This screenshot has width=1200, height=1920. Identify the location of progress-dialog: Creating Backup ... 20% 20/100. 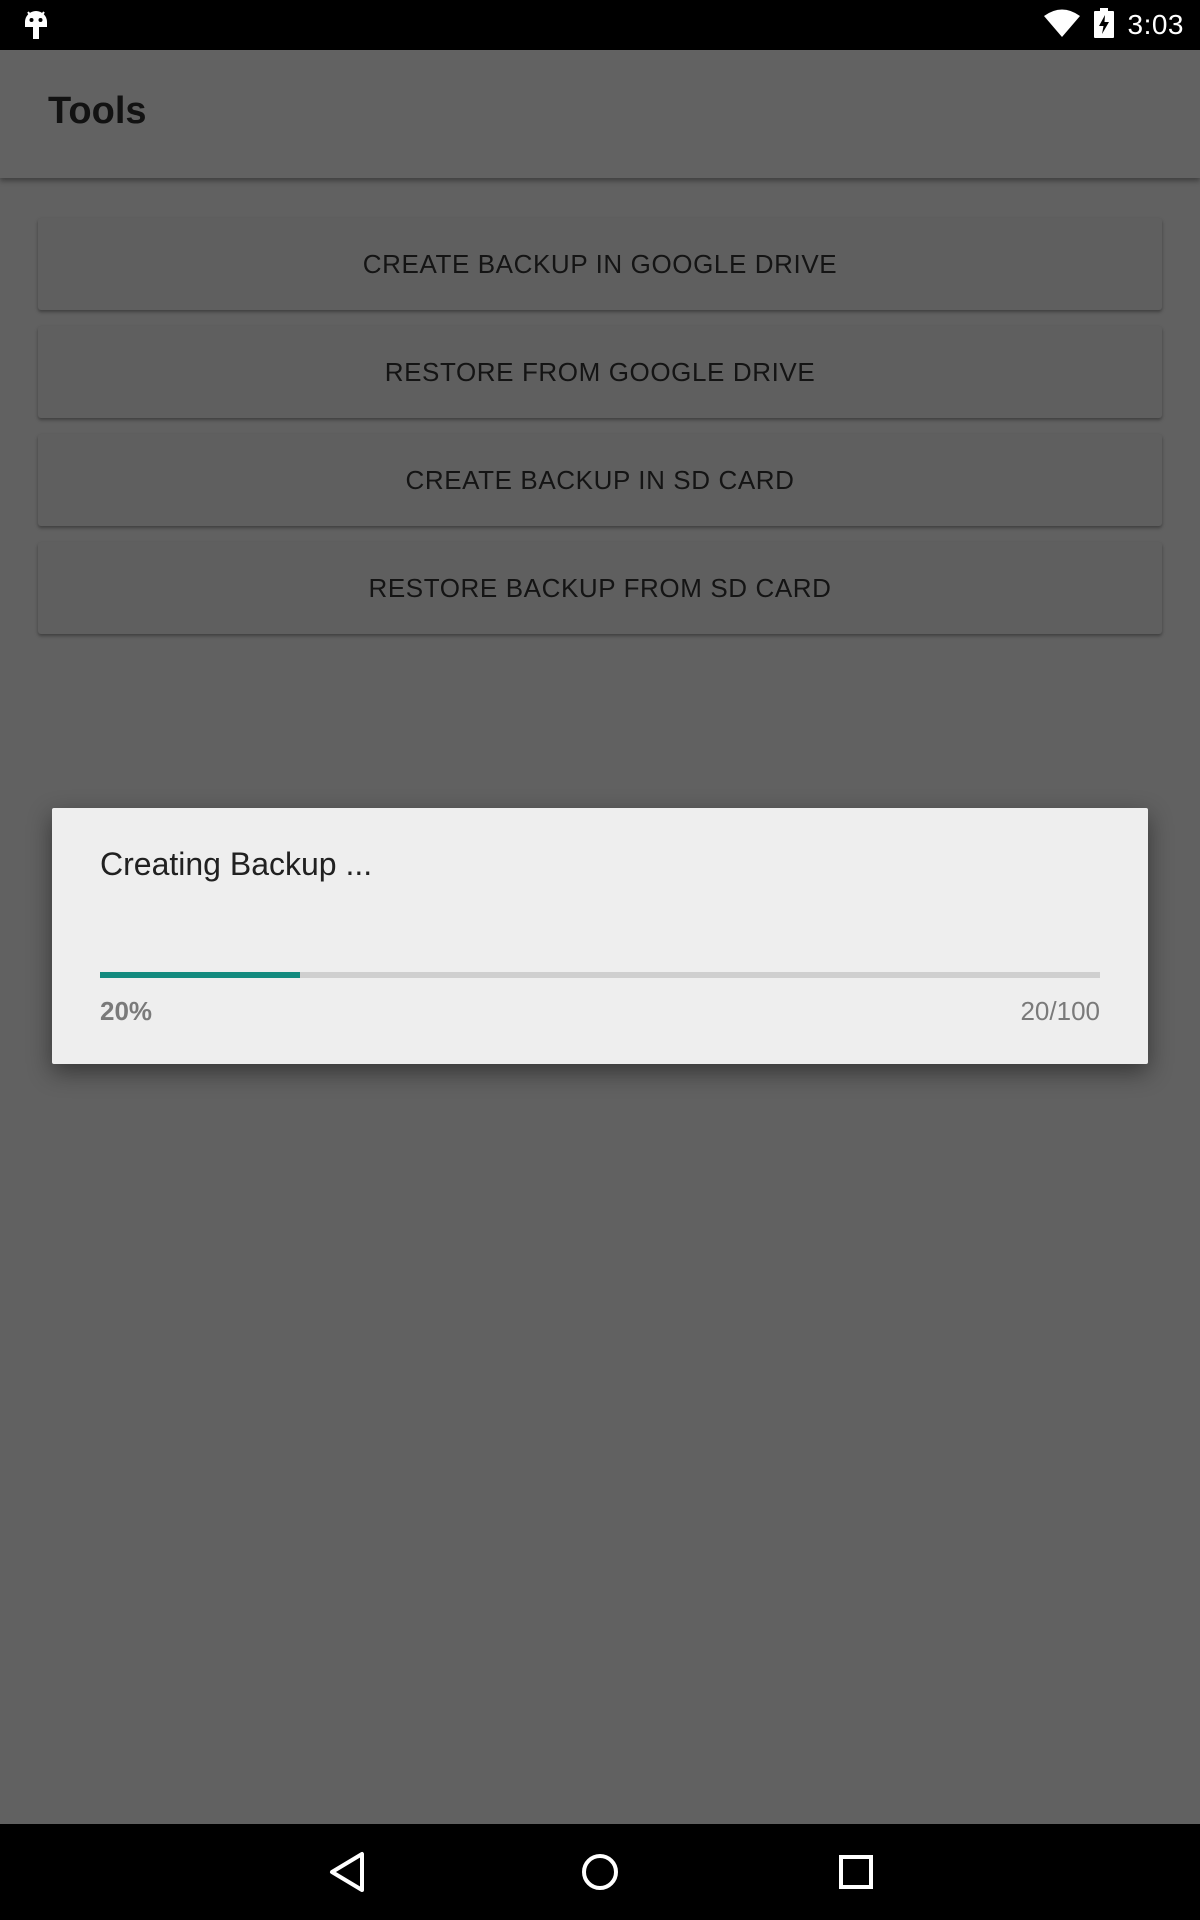
(600, 936).